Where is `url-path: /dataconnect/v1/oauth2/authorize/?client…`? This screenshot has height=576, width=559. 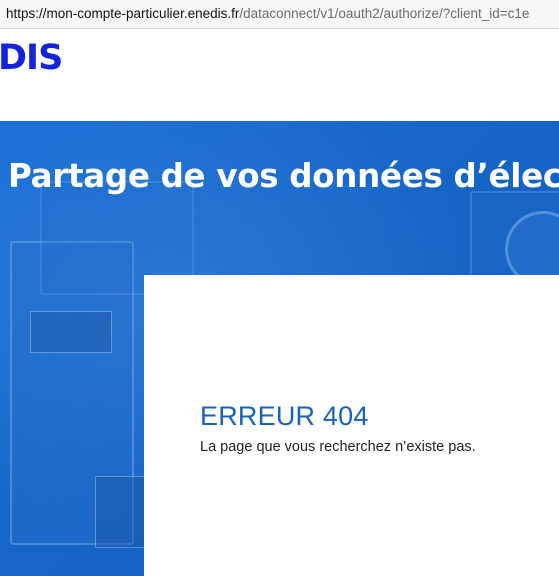
url-path: /dataconnect/v1/oauth2/authorize/?client… is located at coordinates (384, 13).